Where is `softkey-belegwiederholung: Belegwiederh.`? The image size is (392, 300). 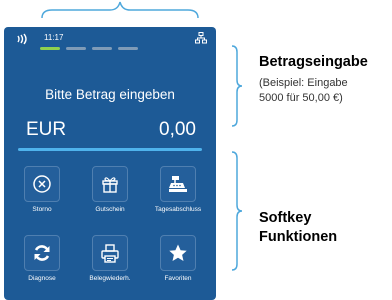 softkey-belegwiederholung: Belegwiederh. is located at coordinates (110, 258).